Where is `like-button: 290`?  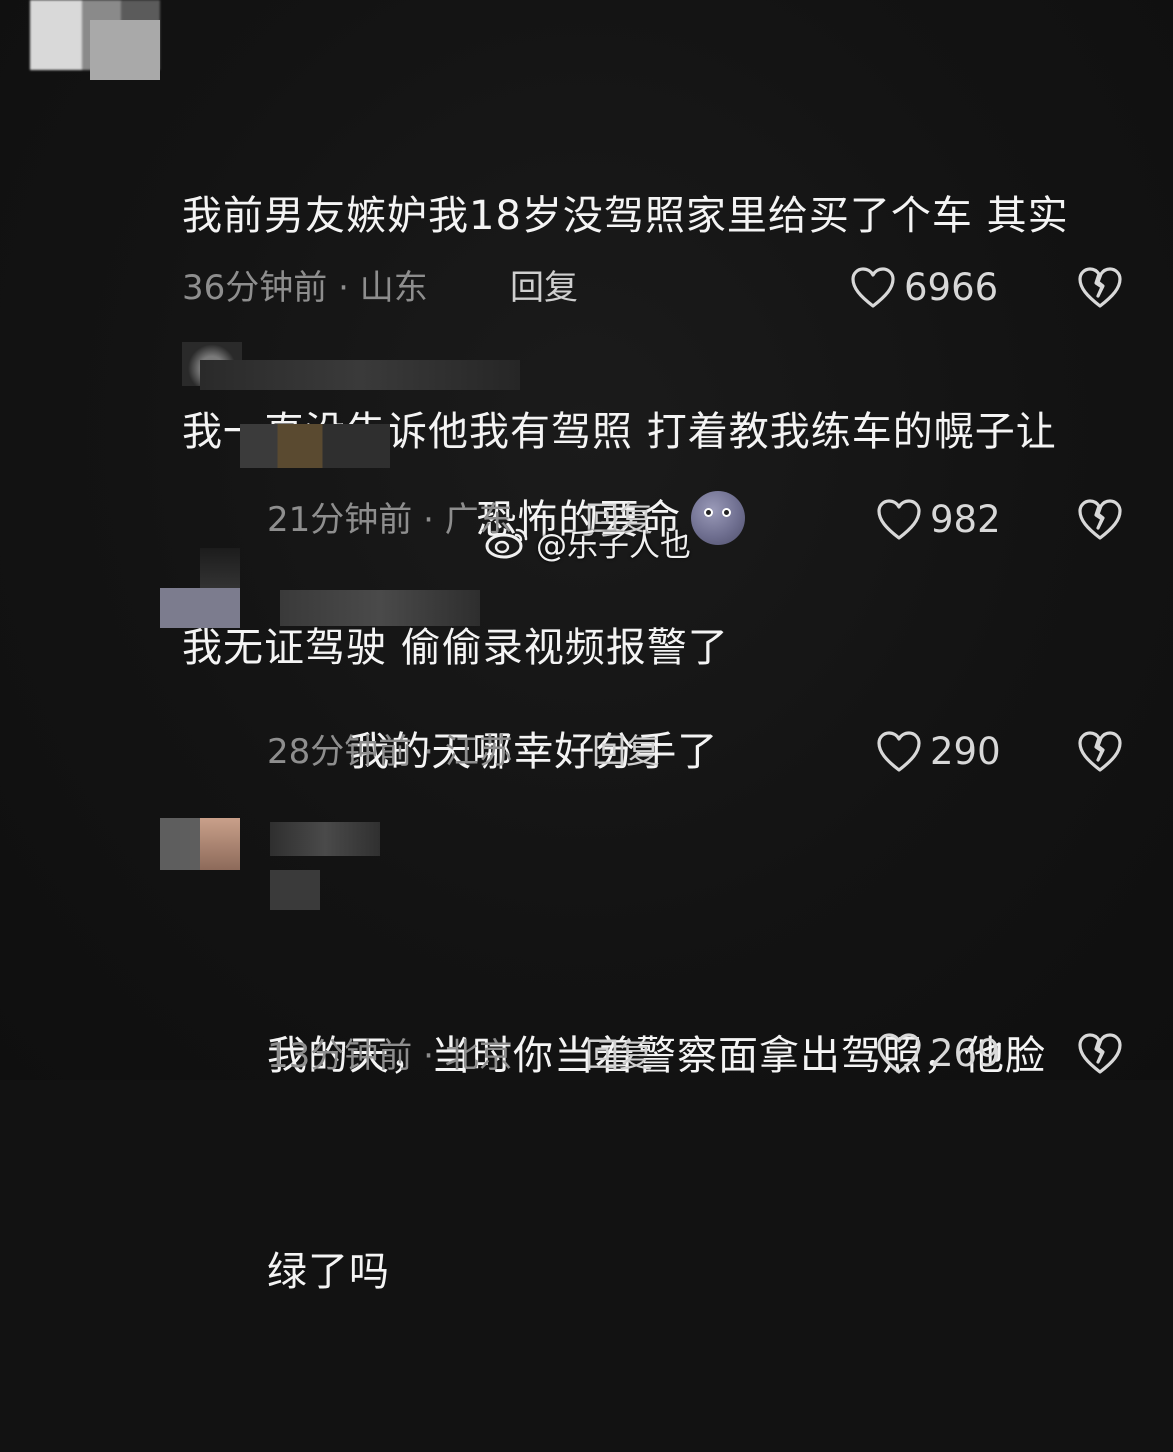
like-button: 290 is located at coordinates (938, 752).